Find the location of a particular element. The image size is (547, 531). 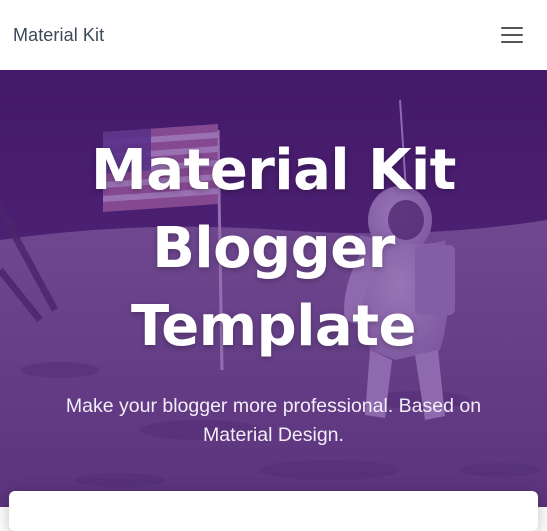

content-card is located at coordinates (273, 511).